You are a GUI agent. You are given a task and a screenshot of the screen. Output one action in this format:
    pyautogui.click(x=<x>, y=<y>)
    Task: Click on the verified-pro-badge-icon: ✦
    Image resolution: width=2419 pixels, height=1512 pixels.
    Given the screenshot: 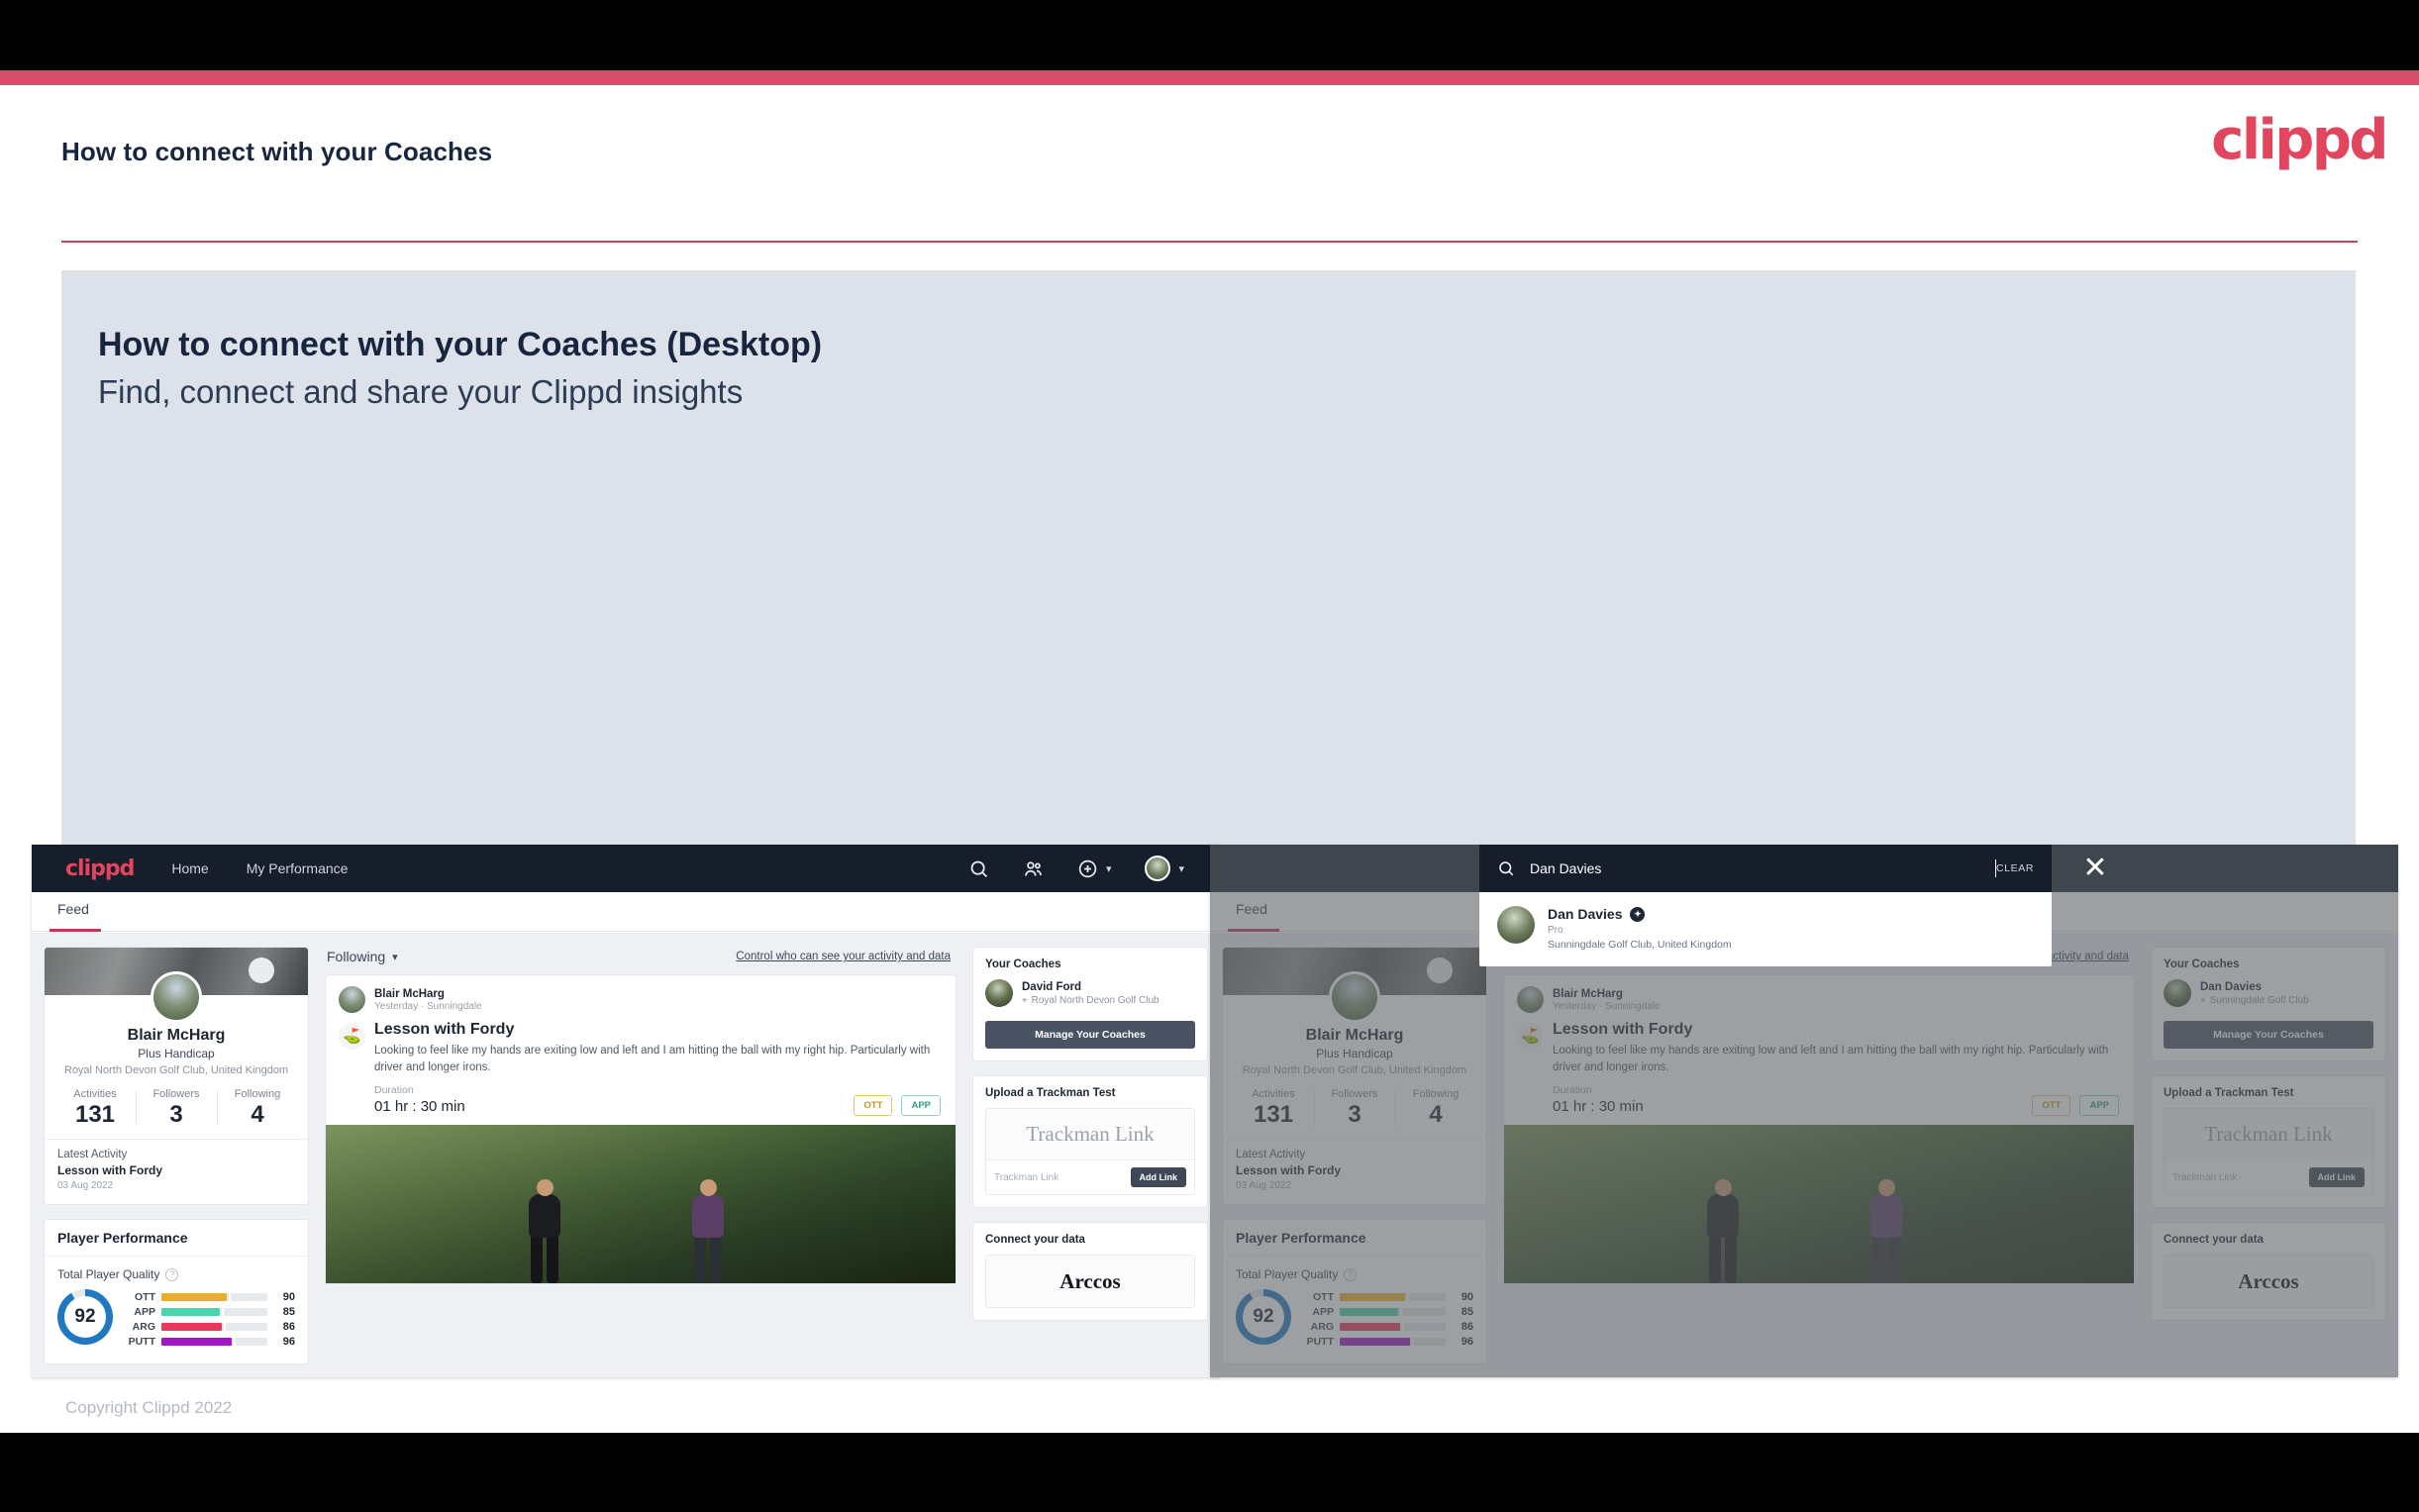 What is the action you would take?
    pyautogui.click(x=1638, y=914)
    